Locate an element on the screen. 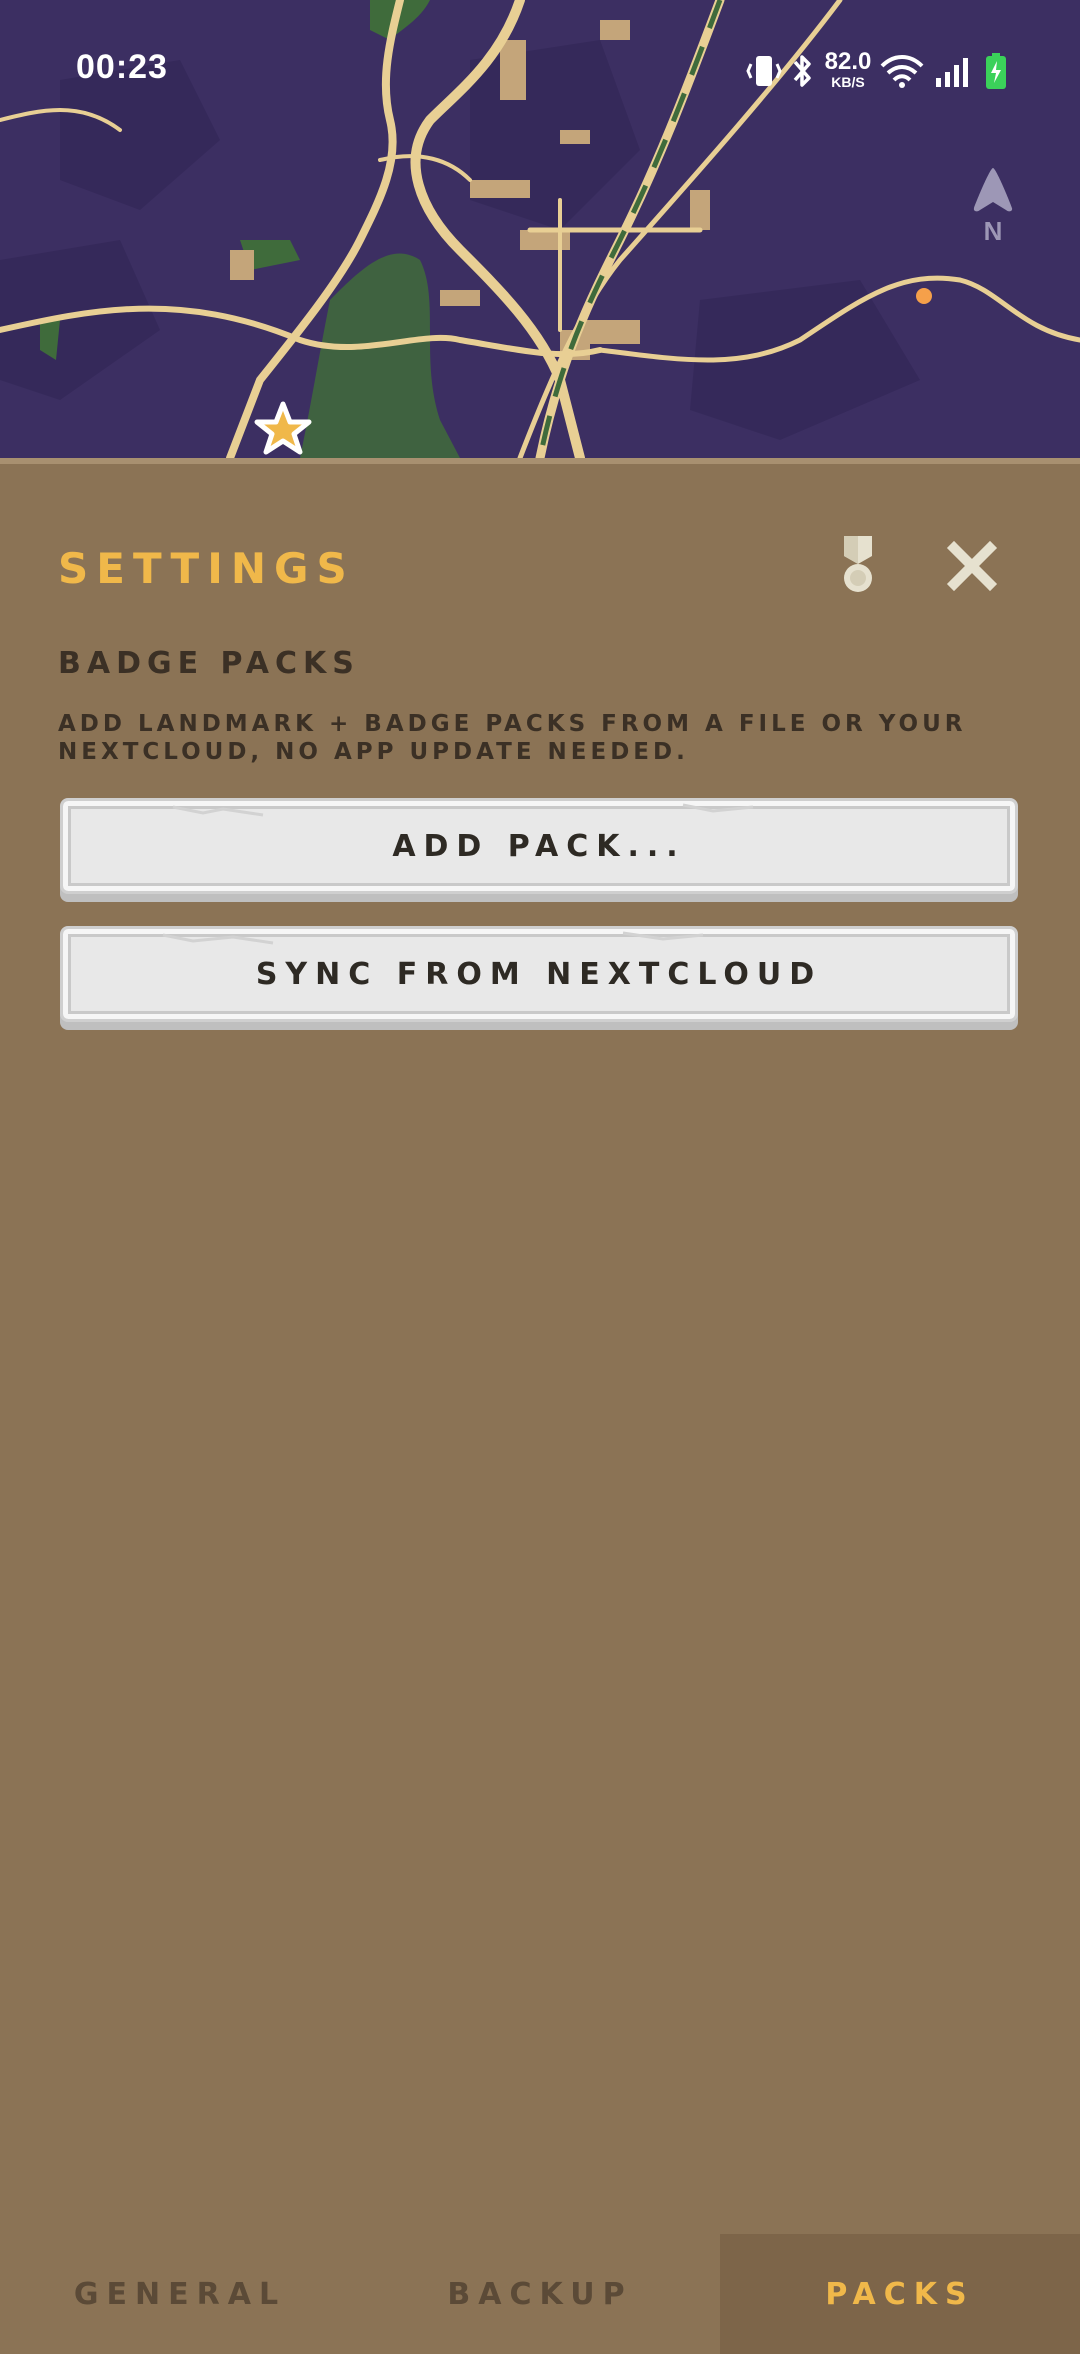 The height and width of the screenshot is (2354, 1080). close-icon is located at coordinates (972, 566).